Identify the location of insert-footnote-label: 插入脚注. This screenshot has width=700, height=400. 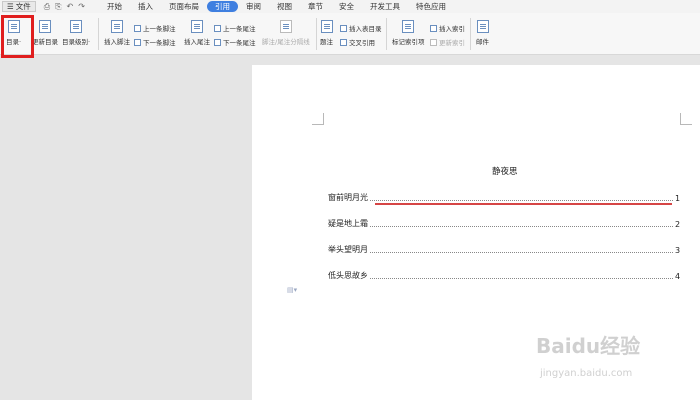
(117, 42).